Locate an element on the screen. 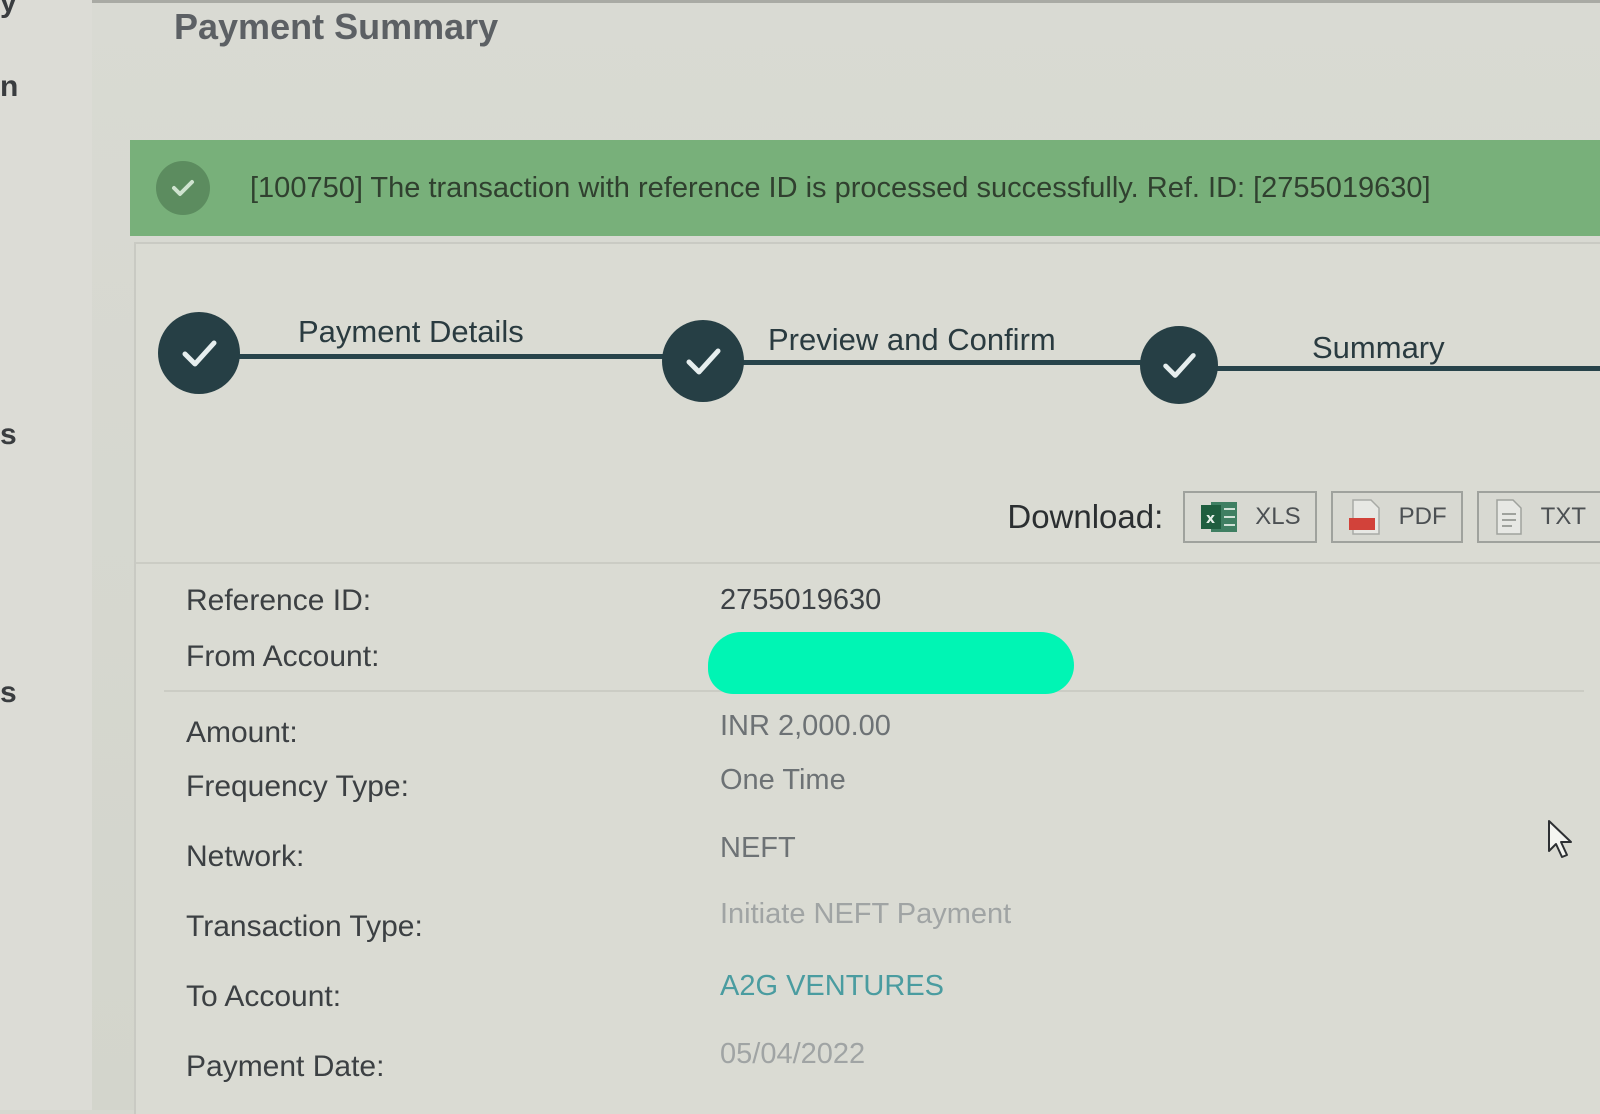  check-circle-icon is located at coordinates (183, 188).